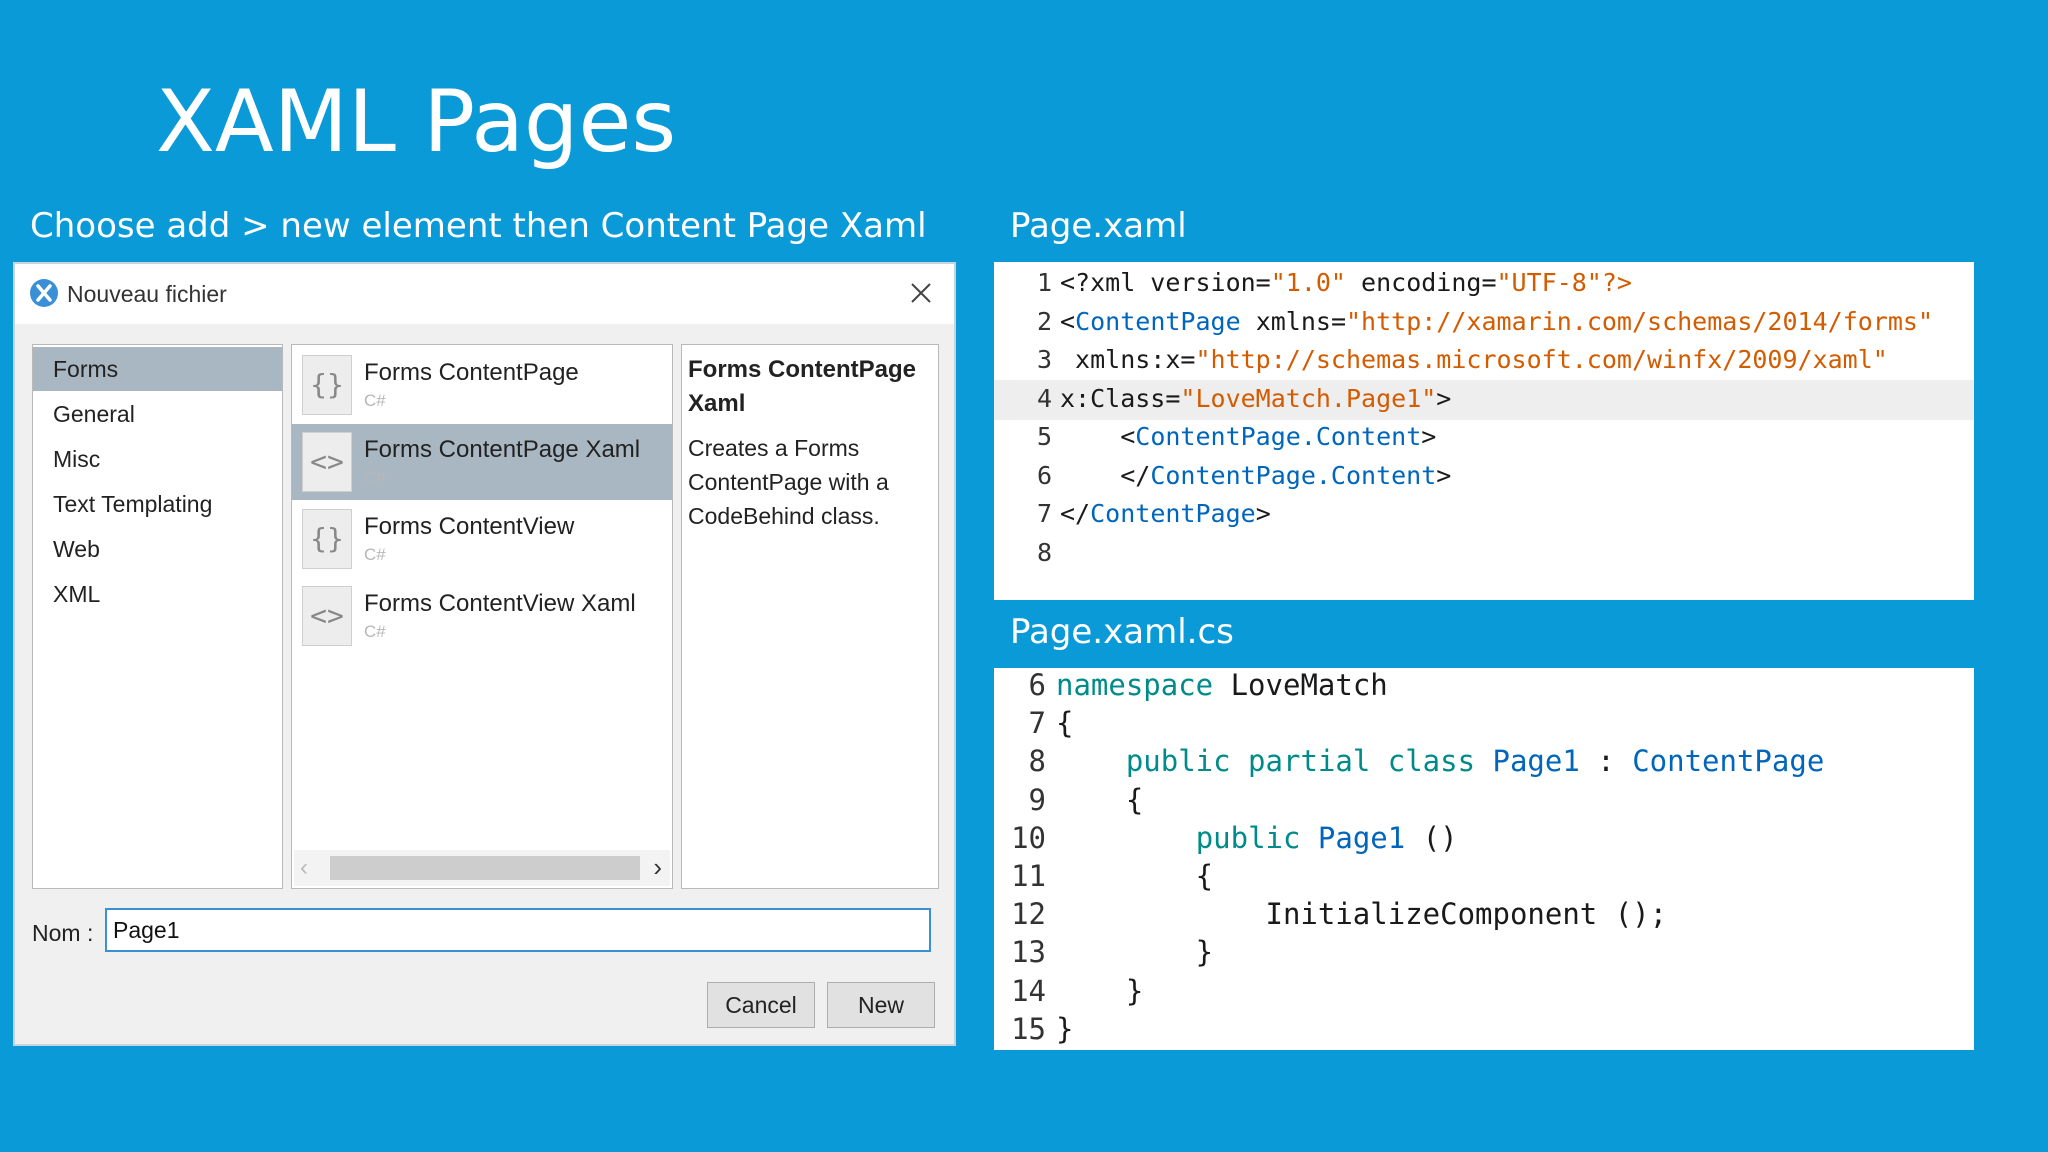 Image resolution: width=2048 pixels, height=1152 pixels. I want to click on template-forms-contentview-xaml: <> Forms ContentView Xaml C#, so click(482, 616).